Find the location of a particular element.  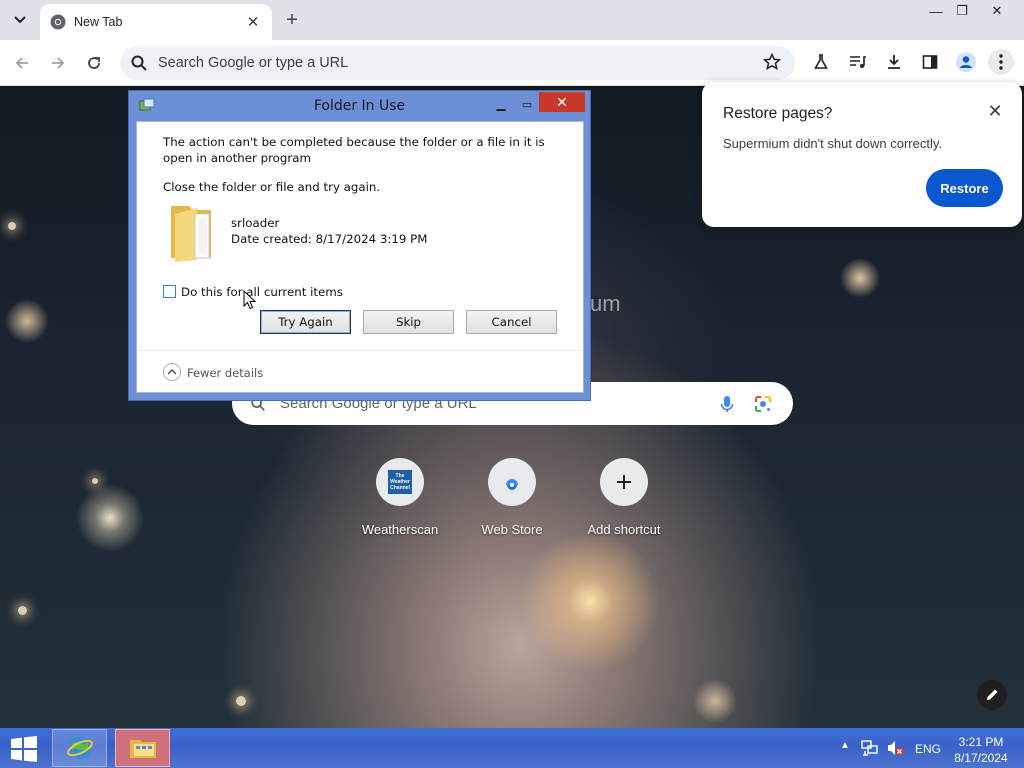

restore-message: Supermium didn't shut down correctly. is located at coordinates (833, 143).